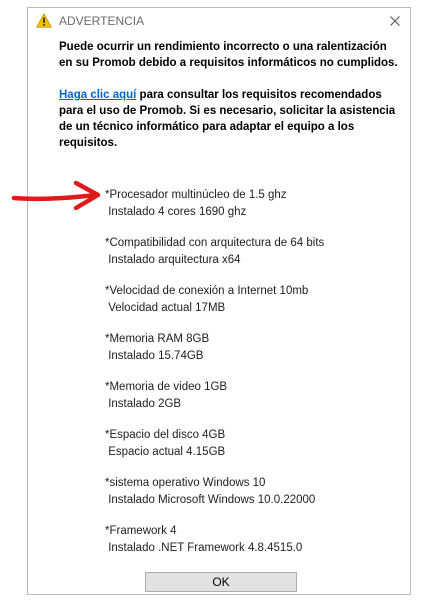 The image size is (423, 605). Describe the element at coordinates (166, 387) in the screenshot. I see `requirement-required: *Memoria de video 1GB` at that location.